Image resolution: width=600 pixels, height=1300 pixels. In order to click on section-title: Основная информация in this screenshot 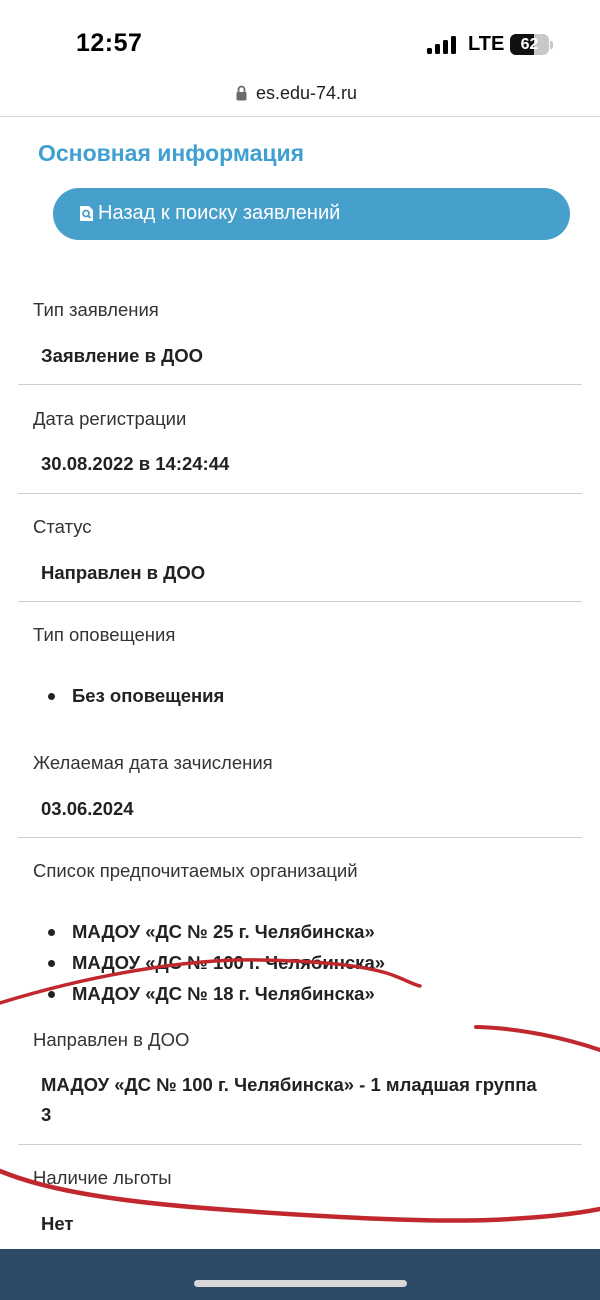, I will do `click(171, 153)`.